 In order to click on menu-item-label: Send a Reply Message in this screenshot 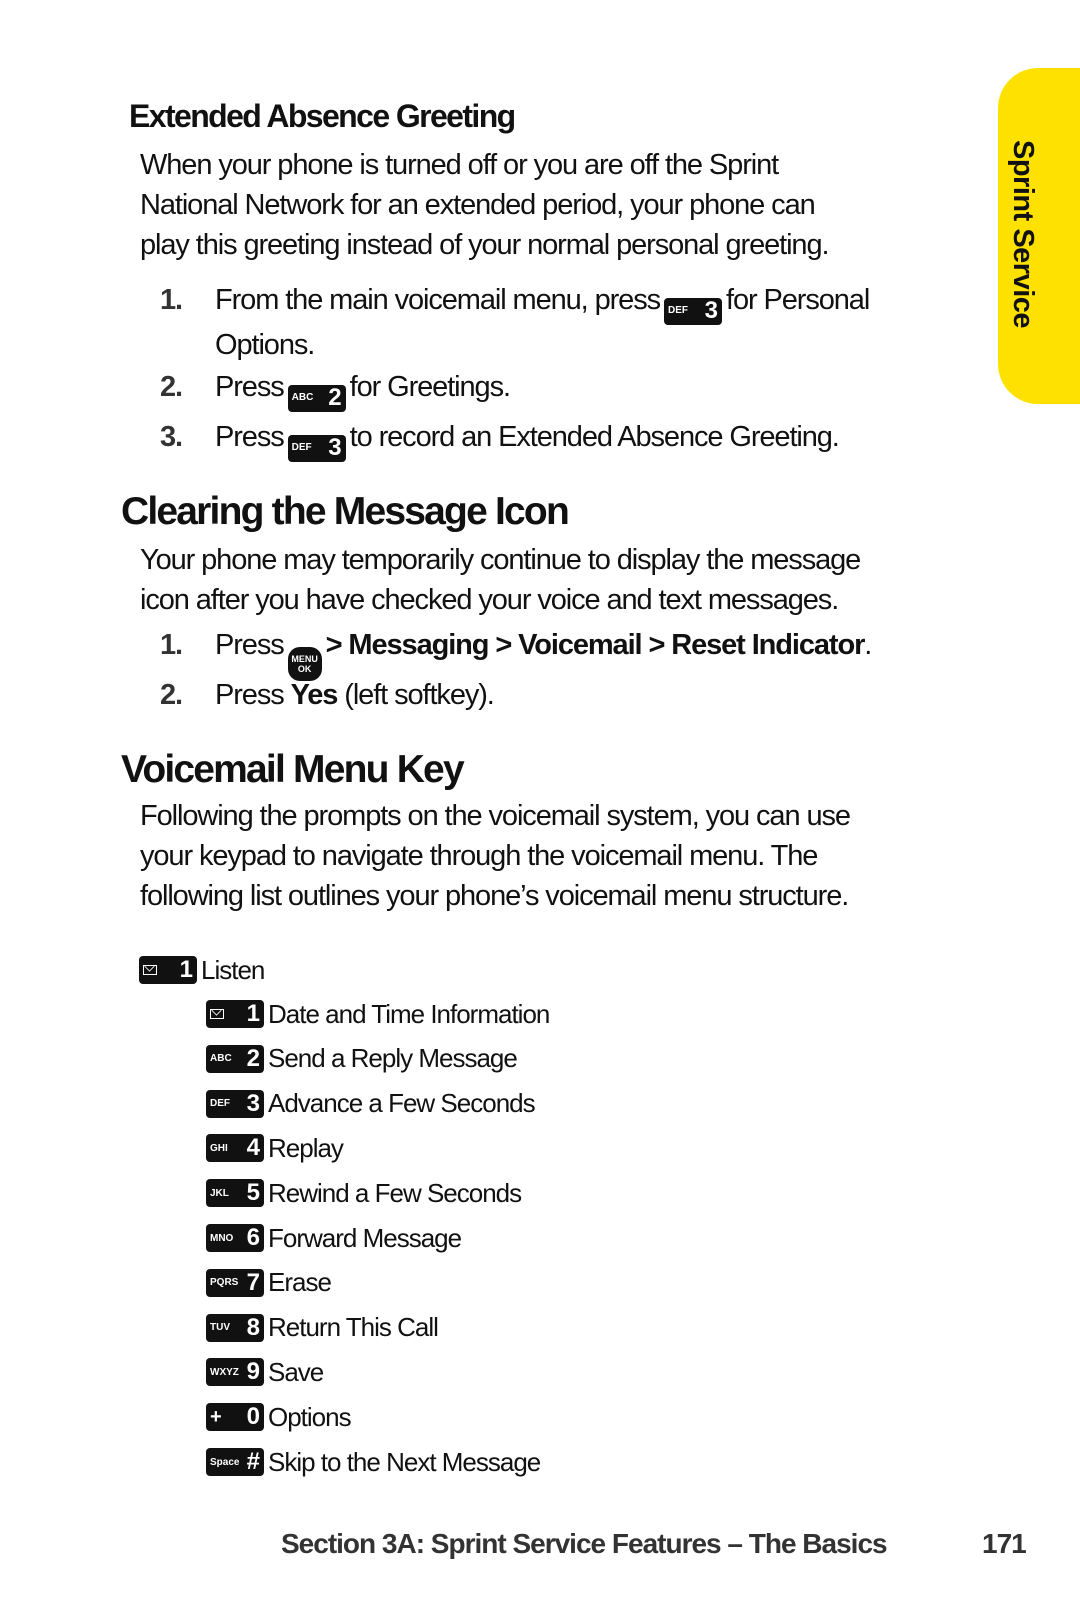, I will do `click(393, 1058)`.